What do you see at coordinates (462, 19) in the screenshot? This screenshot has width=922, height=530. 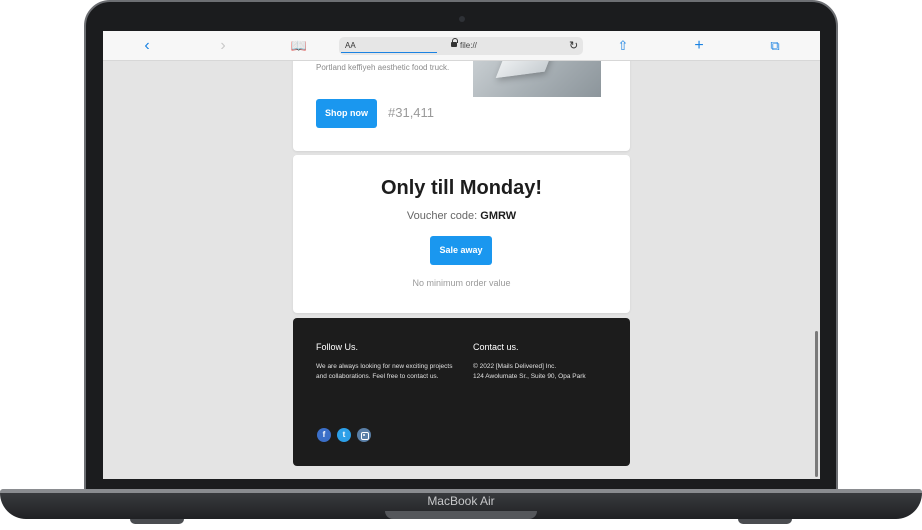 I see `camera` at bounding box center [462, 19].